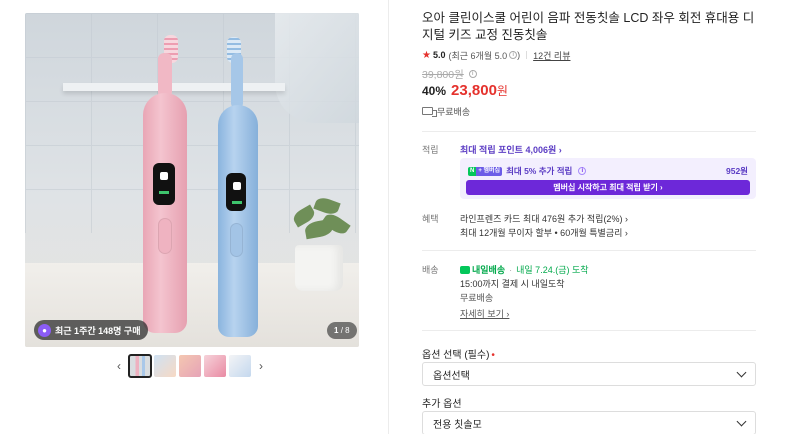 This screenshot has height=434, width=800. Describe the element at coordinates (485, 171) in the screenshot. I see `naver-plus-badge: N + 멤버십` at that location.